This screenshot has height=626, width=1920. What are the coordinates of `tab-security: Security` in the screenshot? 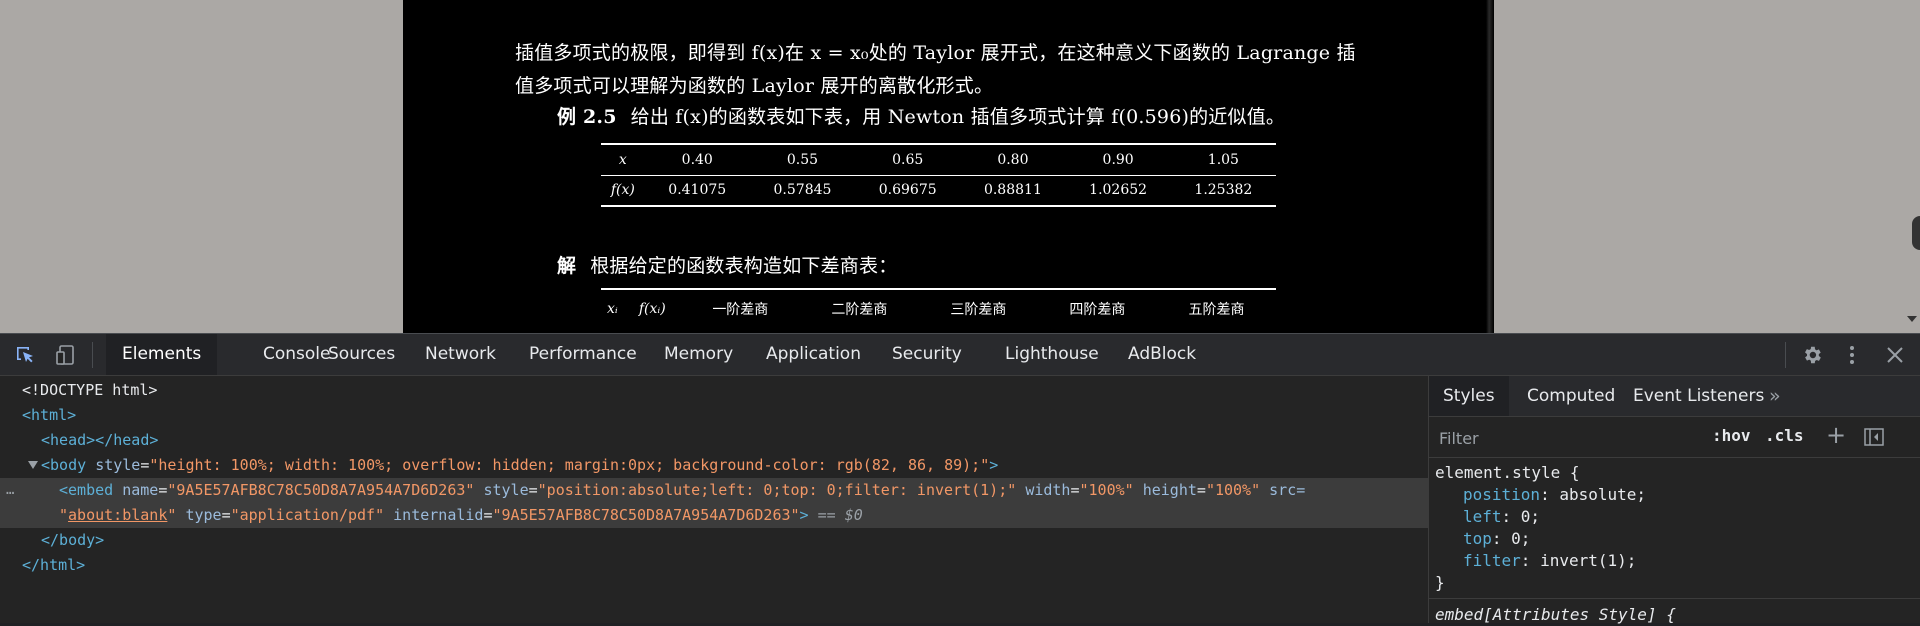 It's located at (927, 354).